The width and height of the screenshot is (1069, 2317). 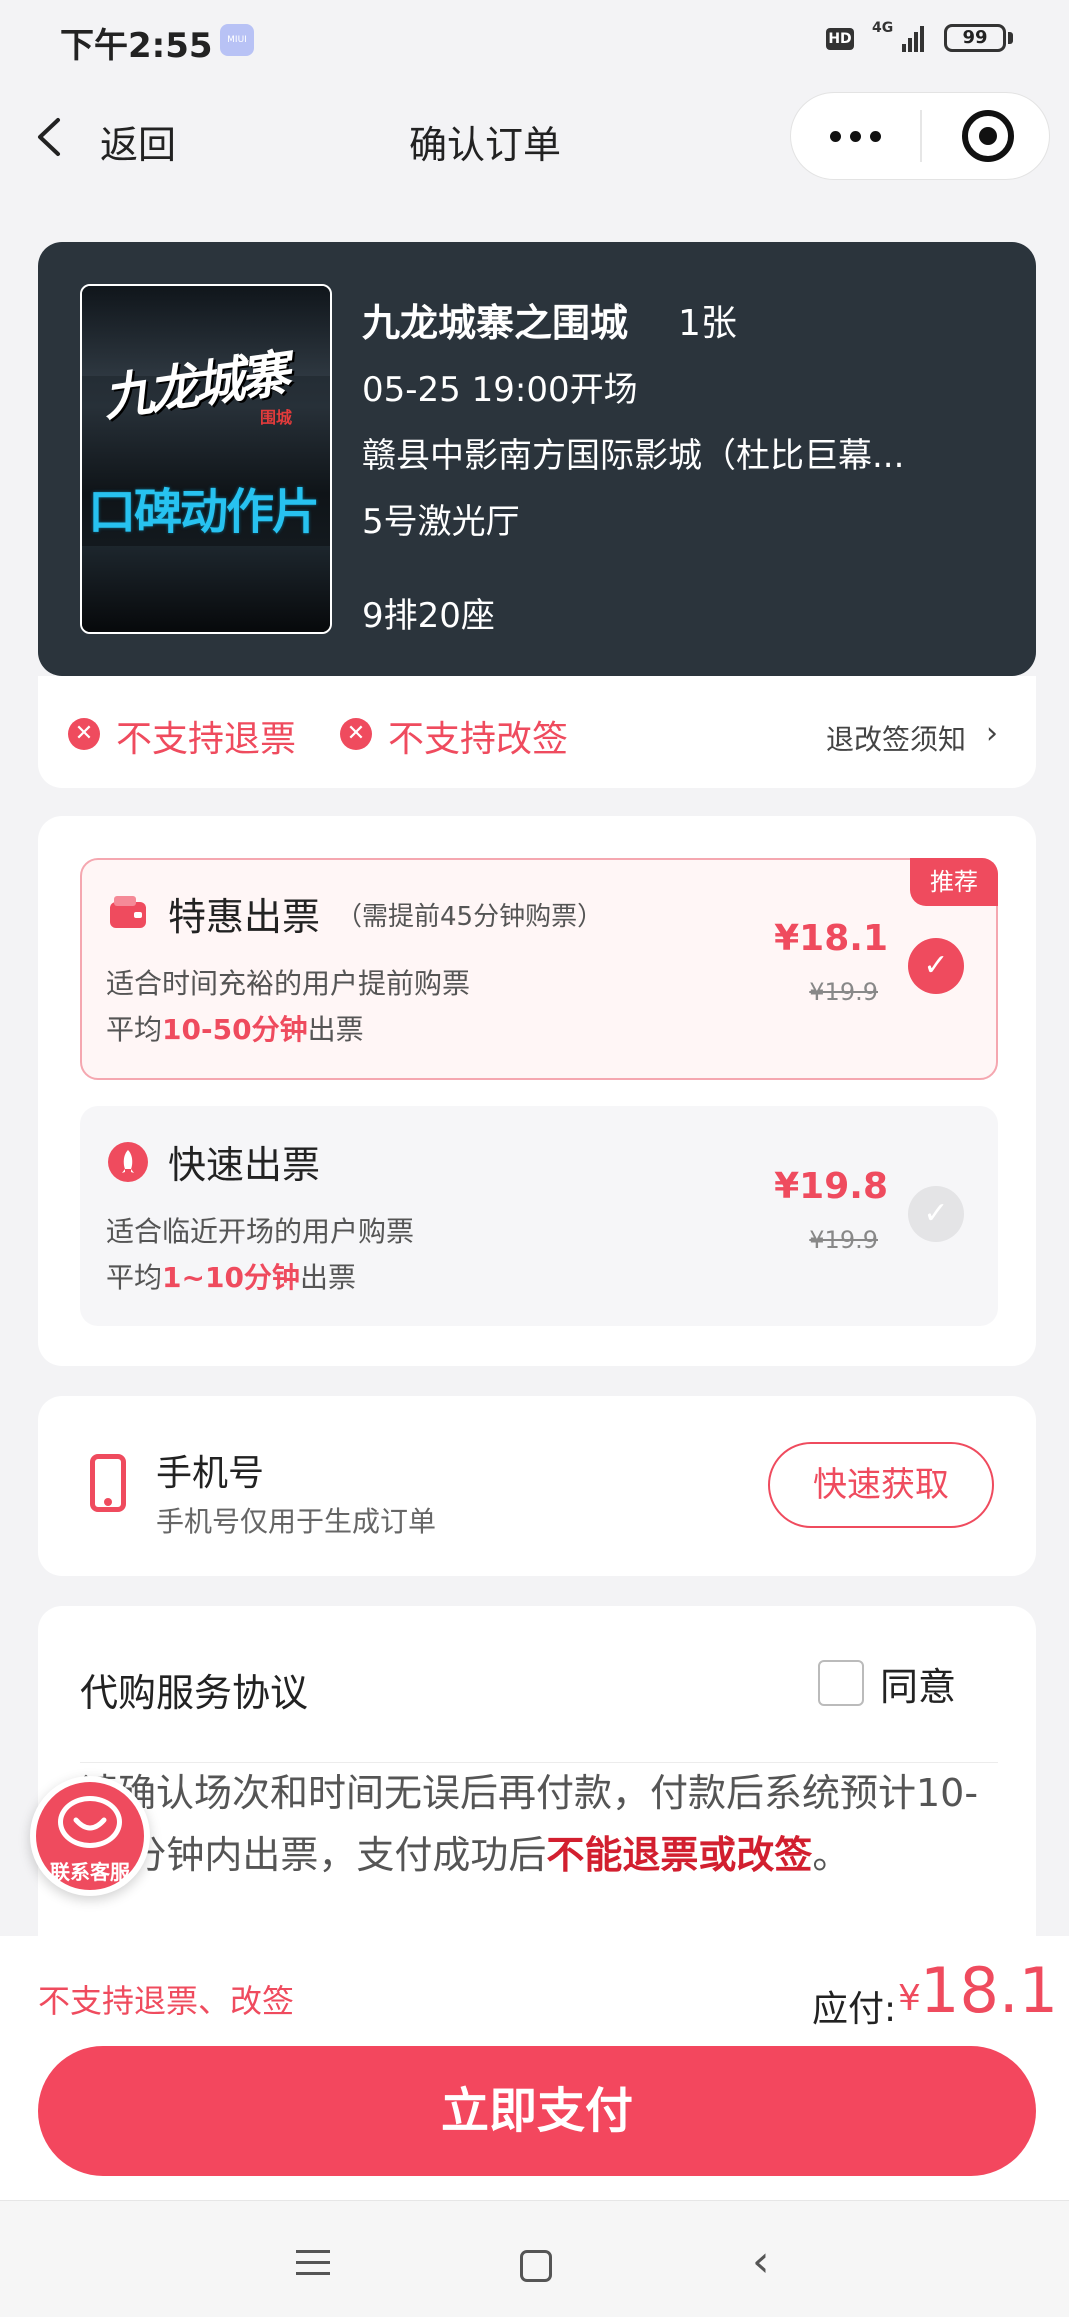 I want to click on no-change-label: 不支持改签, so click(x=478, y=739).